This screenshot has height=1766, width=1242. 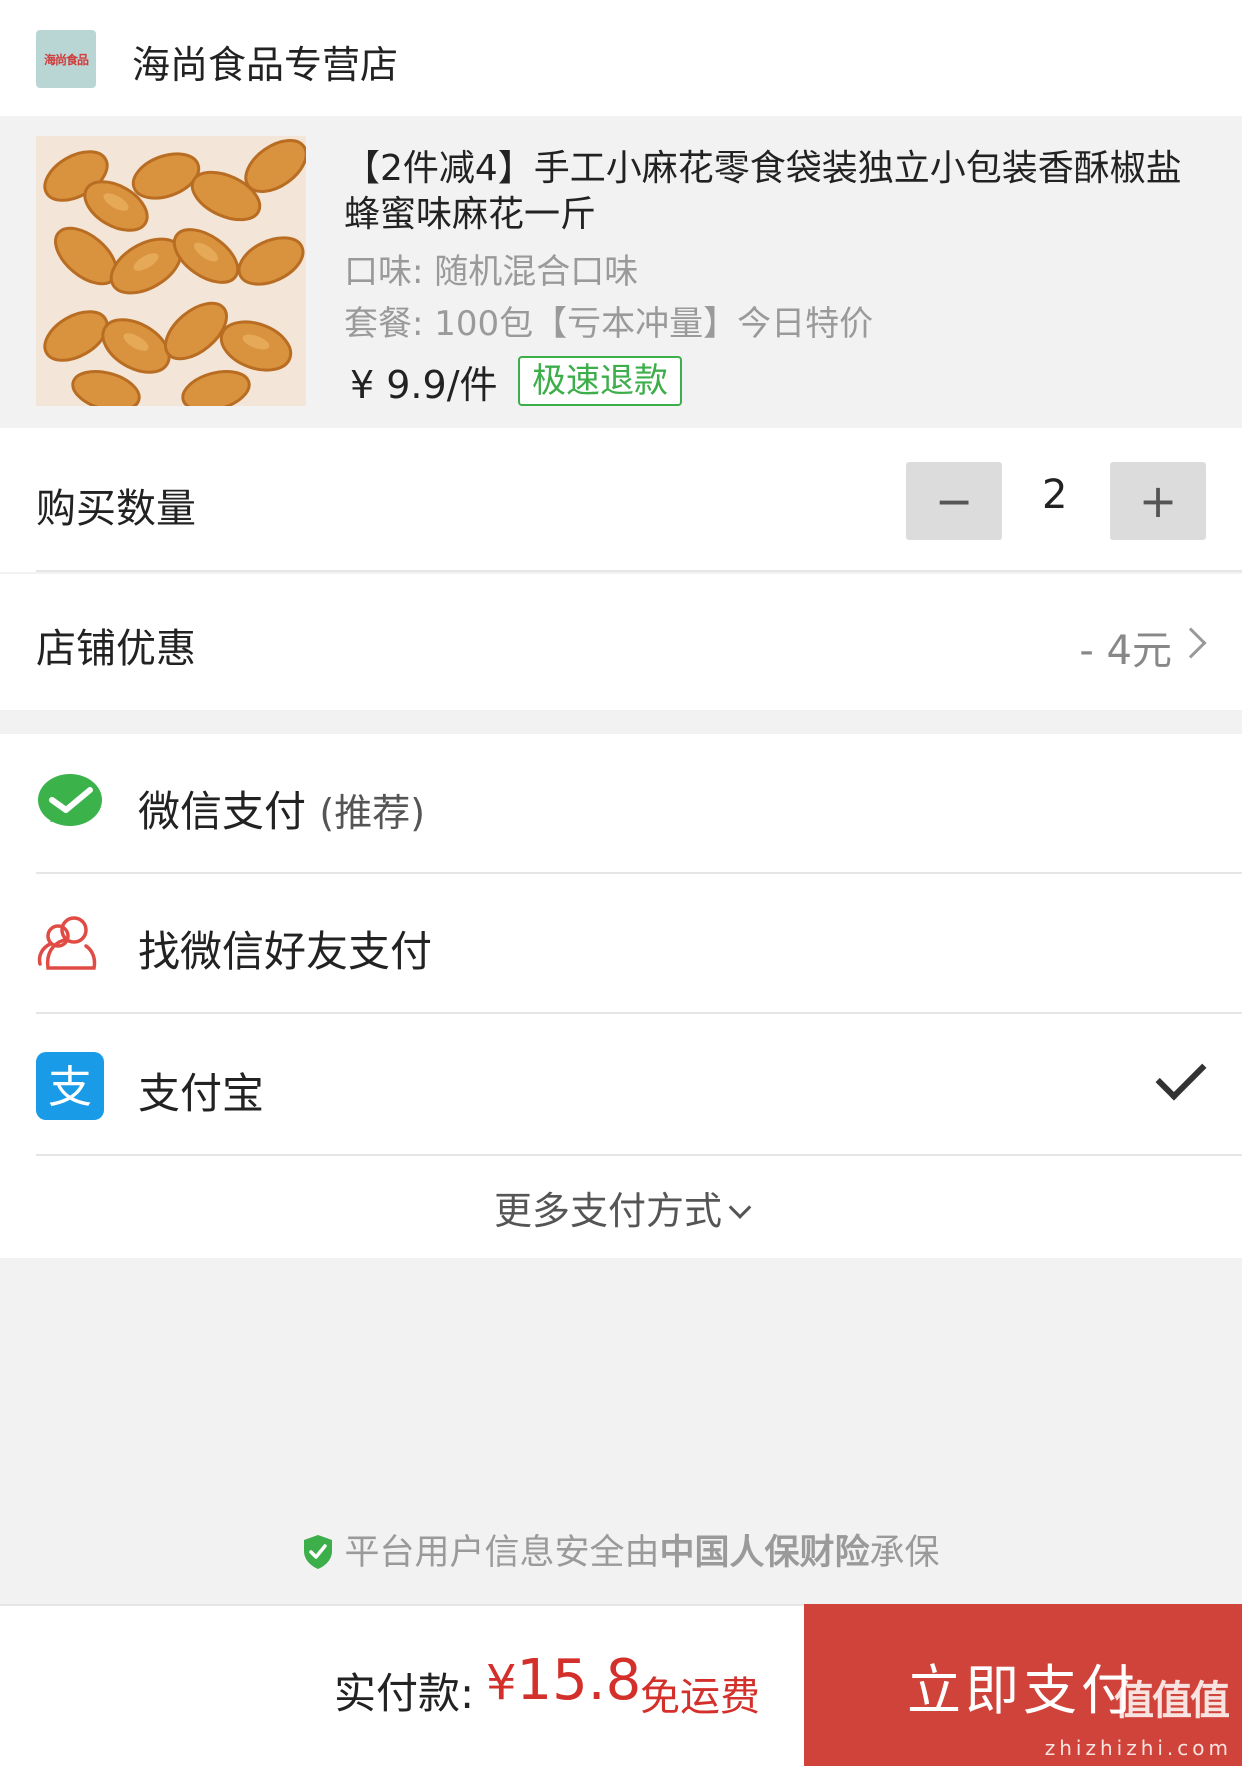 I want to click on friend-pay-icon, so click(x=67, y=943).